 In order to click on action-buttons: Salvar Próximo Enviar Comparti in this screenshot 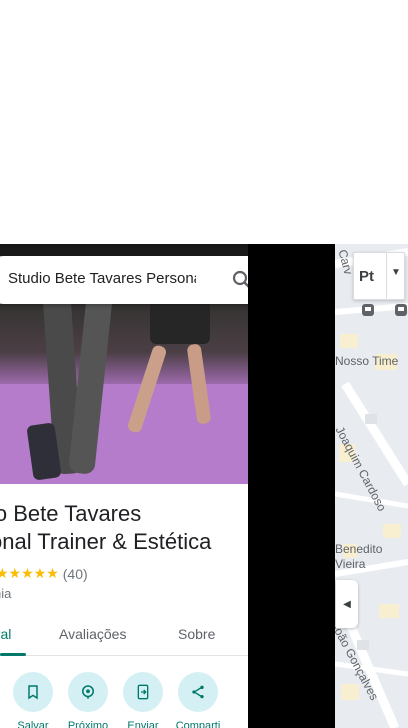, I will do `click(124, 700)`.